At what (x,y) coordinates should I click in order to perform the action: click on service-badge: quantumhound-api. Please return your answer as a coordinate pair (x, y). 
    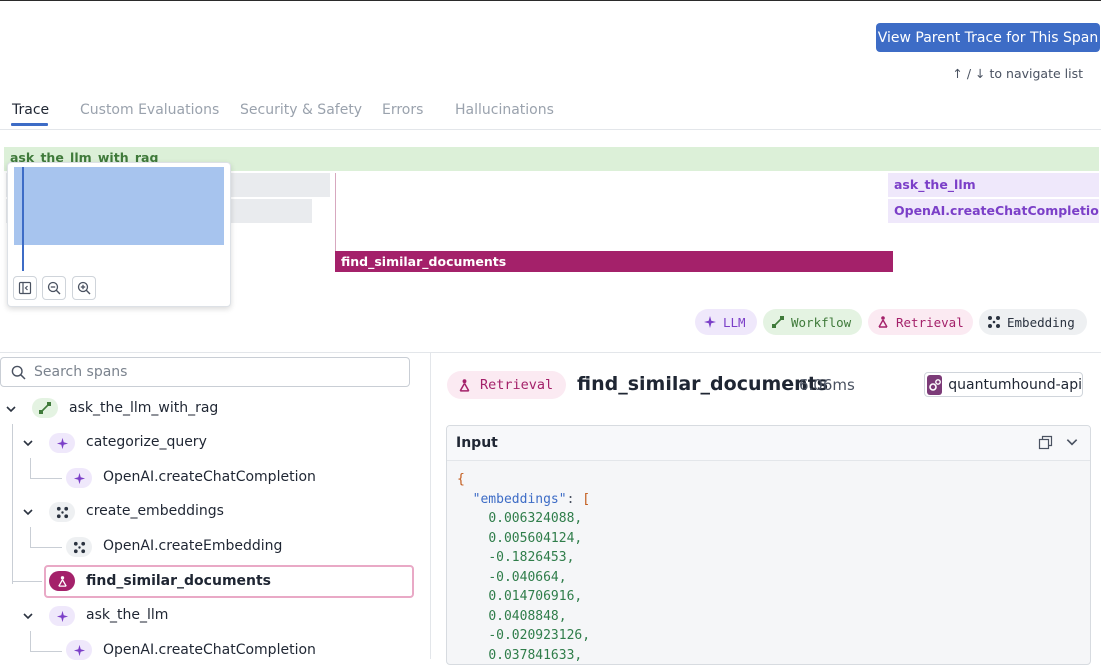
    Looking at the image, I should click on (1003, 384).